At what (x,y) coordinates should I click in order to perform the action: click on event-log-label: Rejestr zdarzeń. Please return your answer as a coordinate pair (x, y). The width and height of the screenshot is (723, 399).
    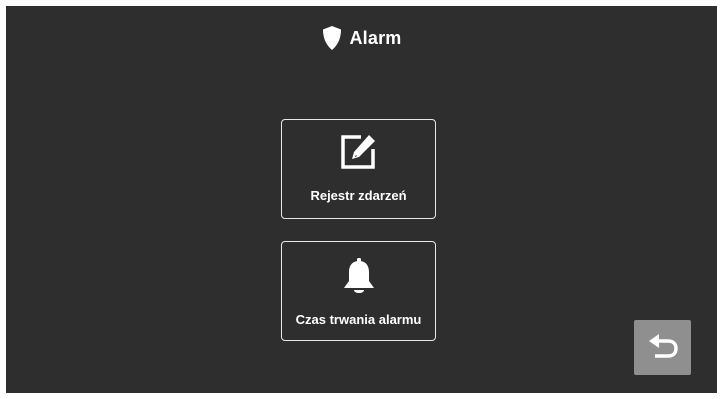
    Looking at the image, I should click on (358, 195).